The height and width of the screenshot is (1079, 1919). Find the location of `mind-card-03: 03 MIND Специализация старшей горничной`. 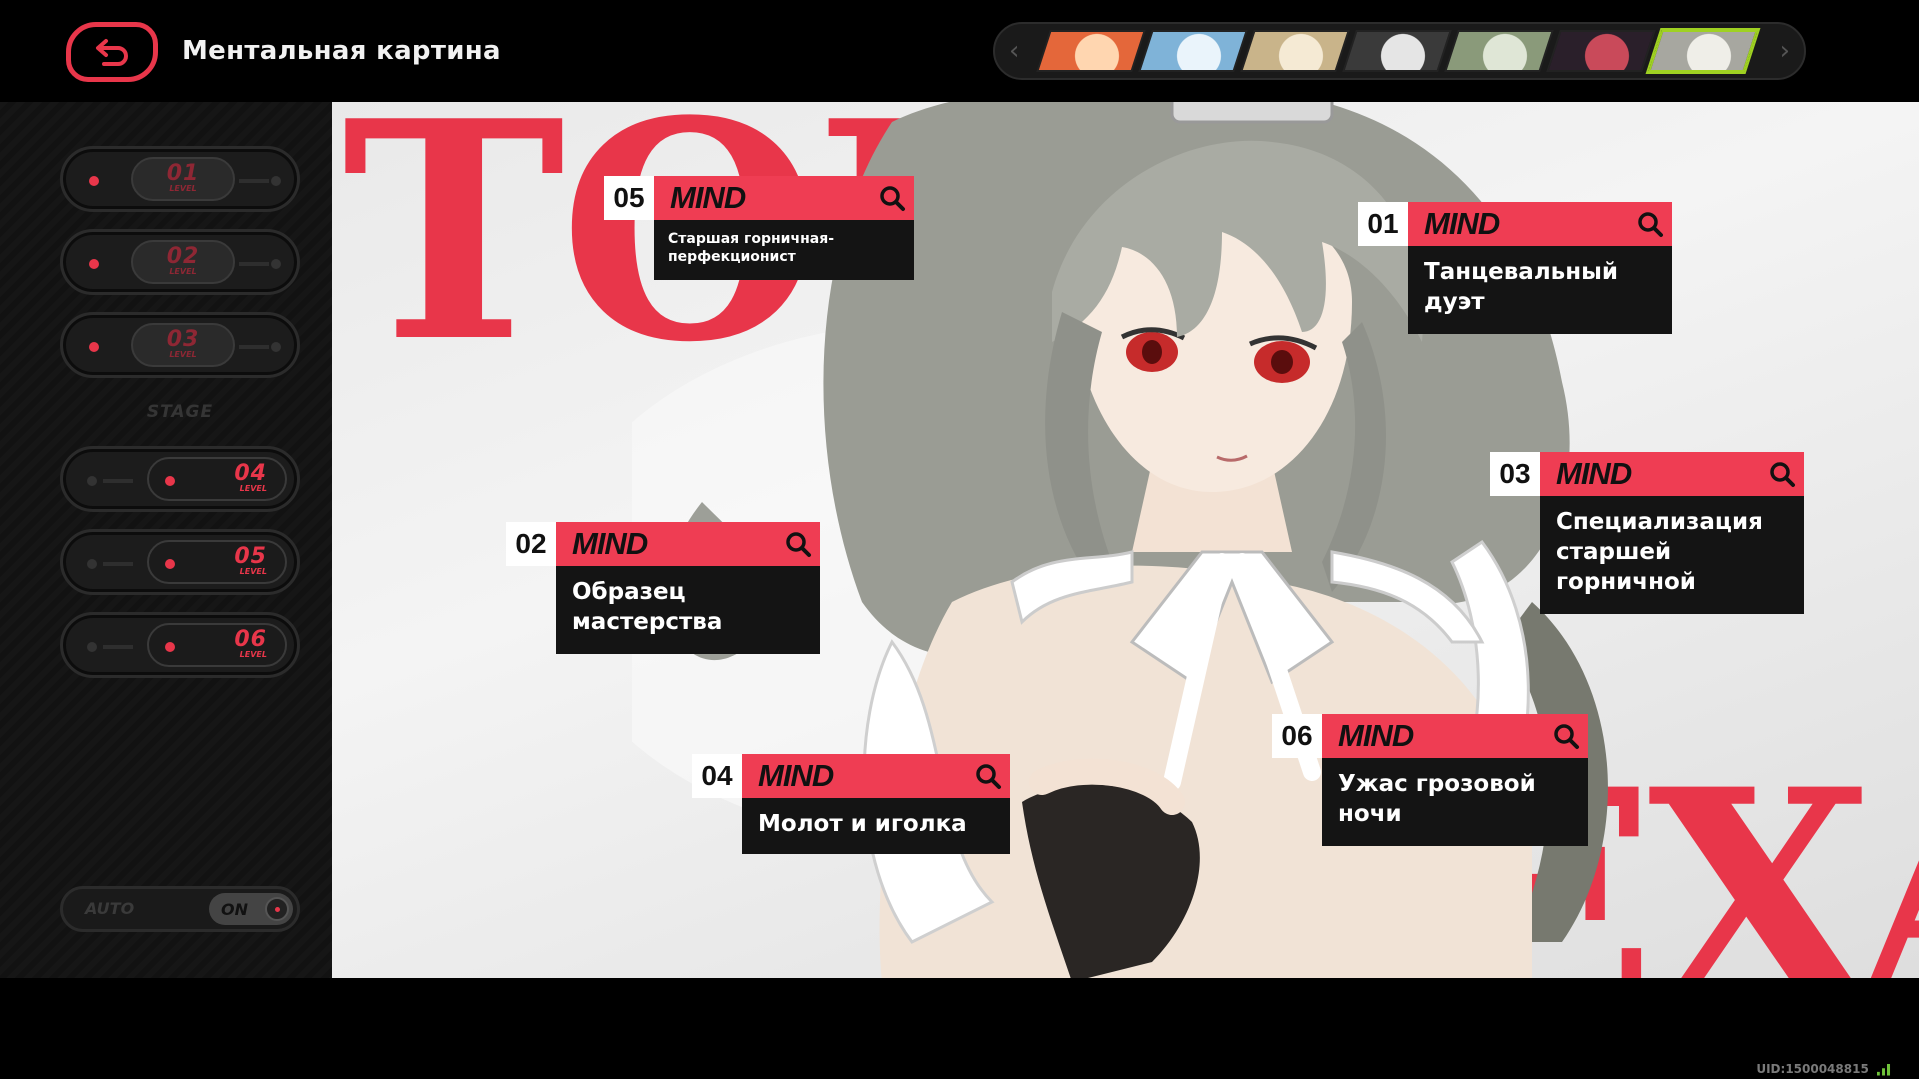

mind-card-03: 03 MIND Специализация старшей горничной is located at coordinates (1647, 534).